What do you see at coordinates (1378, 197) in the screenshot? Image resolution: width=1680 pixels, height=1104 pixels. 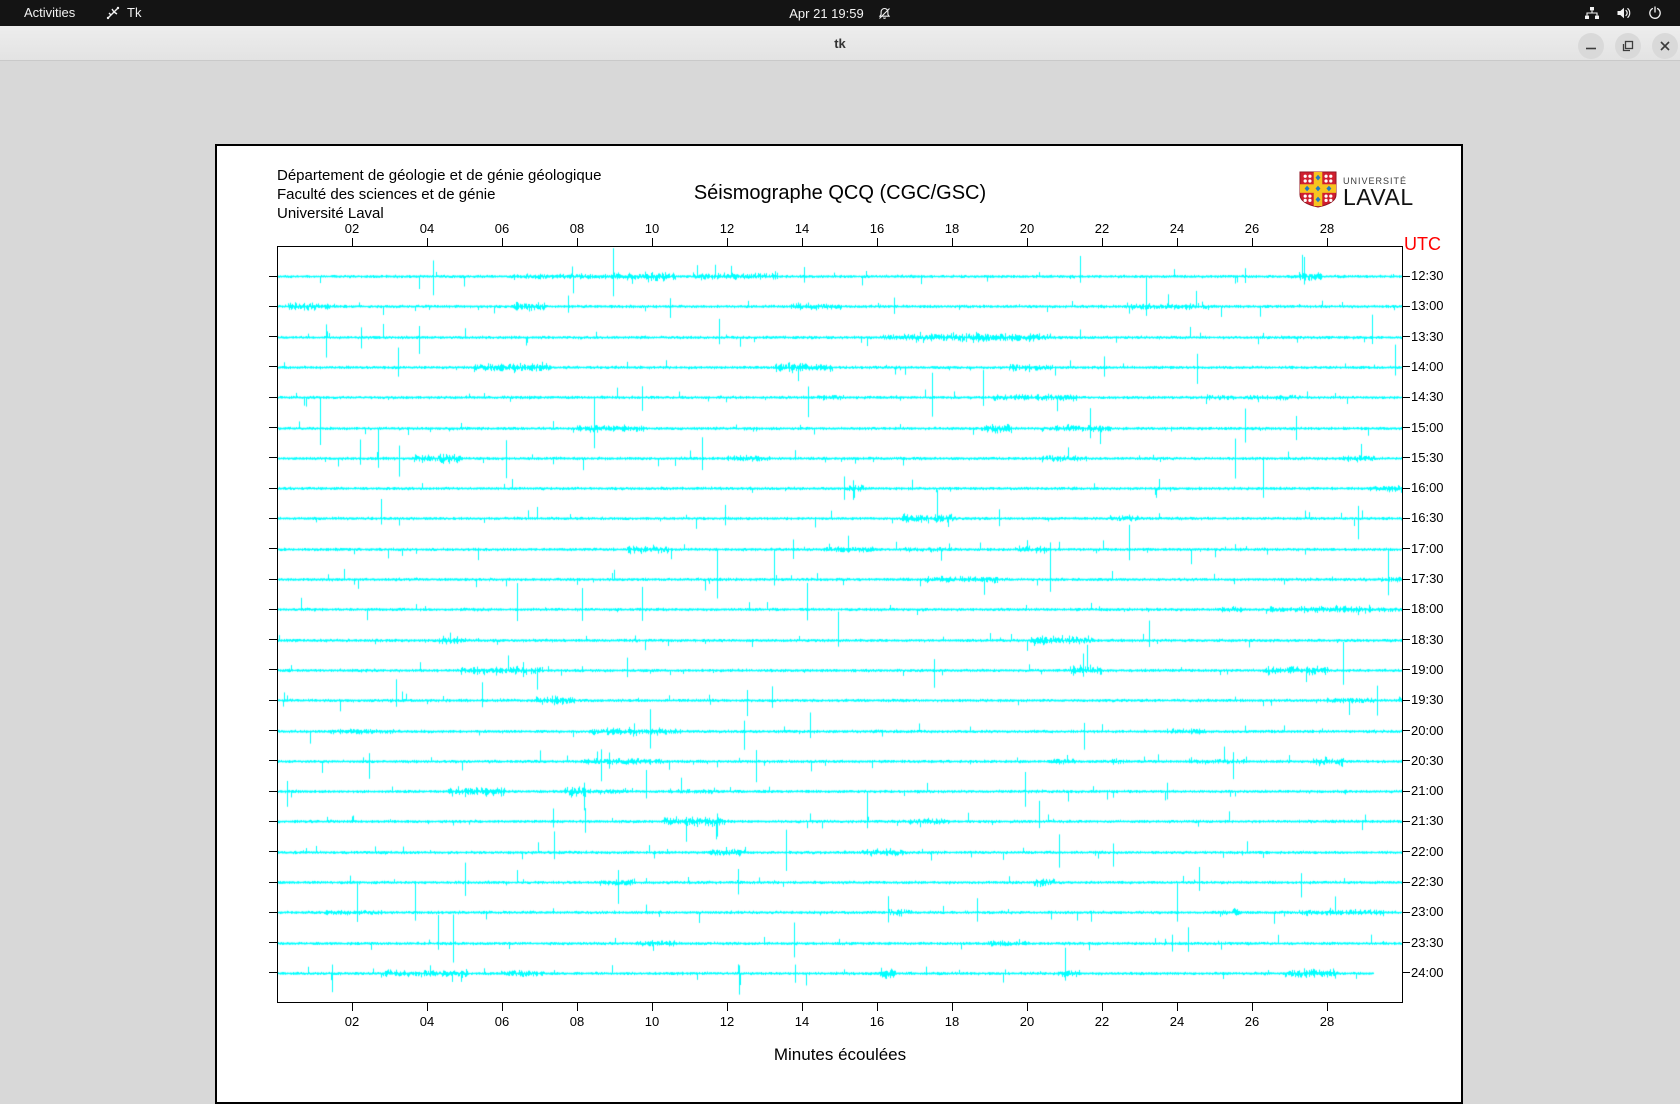 I see `logo-text-laval: LAVAL` at bounding box center [1378, 197].